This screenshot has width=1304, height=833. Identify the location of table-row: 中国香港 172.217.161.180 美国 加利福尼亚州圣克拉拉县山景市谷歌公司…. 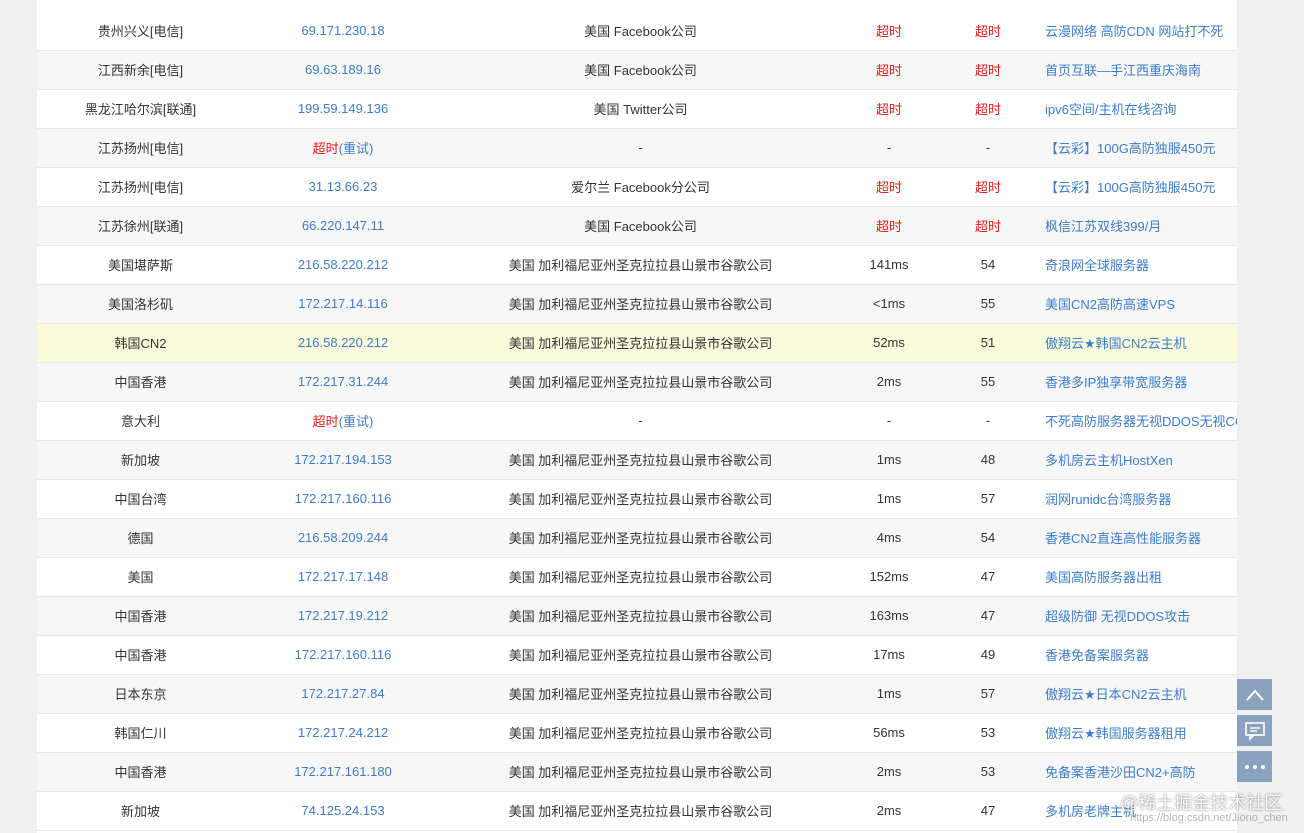
(637, 772).